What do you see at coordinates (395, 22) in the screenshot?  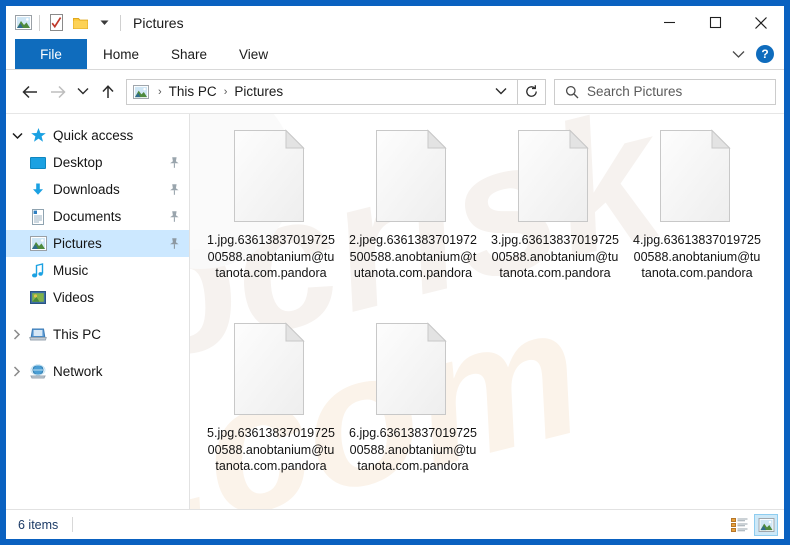 I see `title-bar: Pictures` at bounding box center [395, 22].